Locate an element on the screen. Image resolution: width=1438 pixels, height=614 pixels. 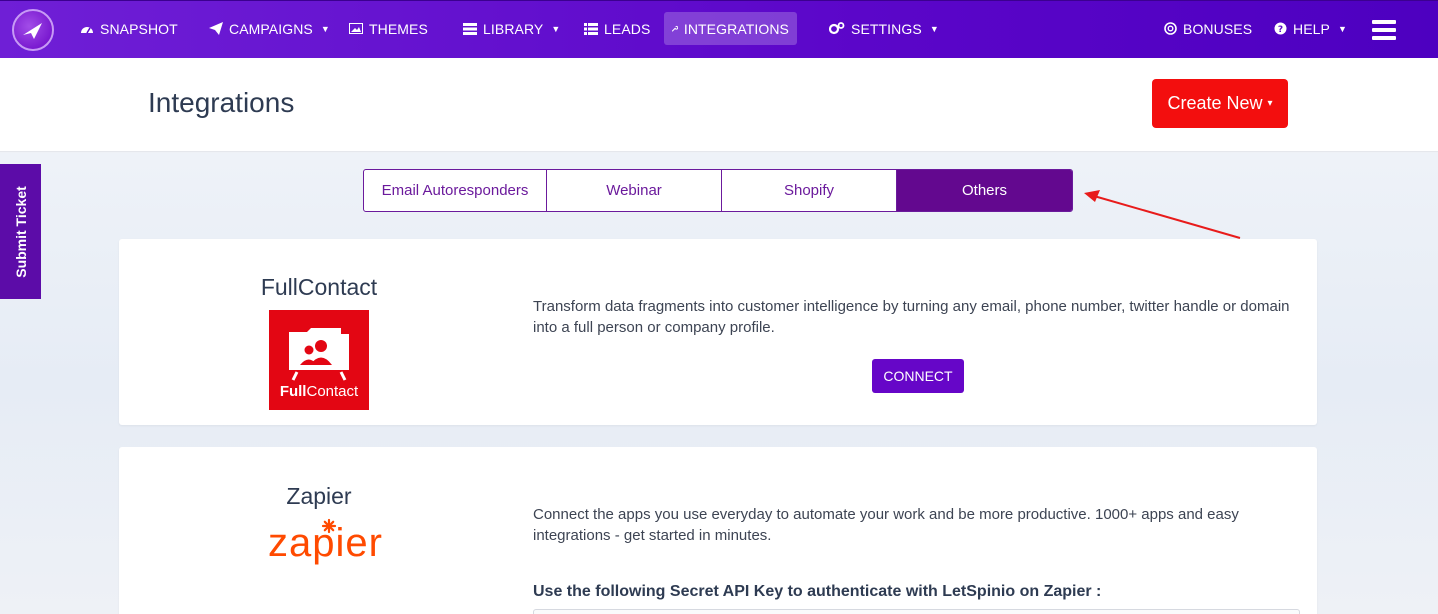
nav-snapshot-label: SNAPSHOT is located at coordinates (139, 28).